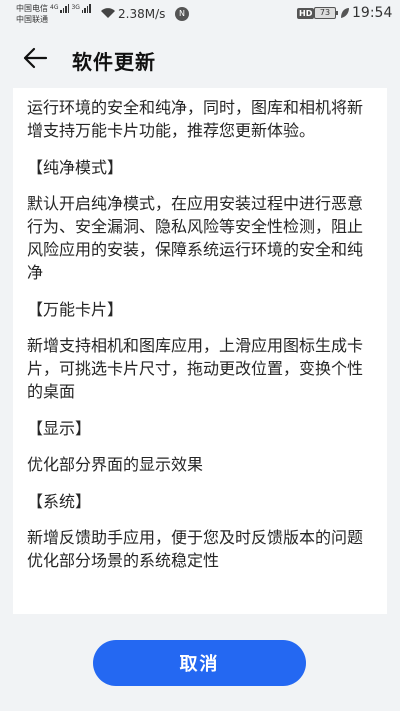 Image resolution: width=400 pixels, height=711 pixels. Describe the element at coordinates (306, 13) in the screenshot. I see `hd-badge: HD` at that location.